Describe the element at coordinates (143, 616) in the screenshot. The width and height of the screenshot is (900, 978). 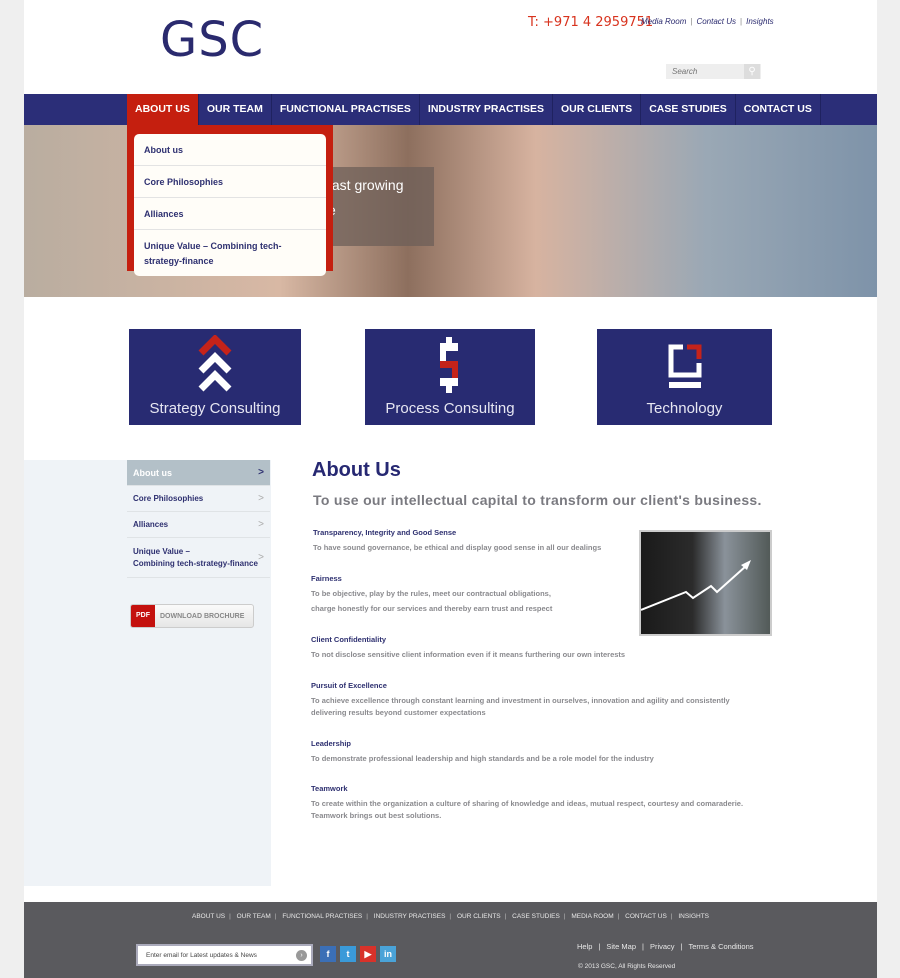
I see `pdf-icon: PDF` at that location.